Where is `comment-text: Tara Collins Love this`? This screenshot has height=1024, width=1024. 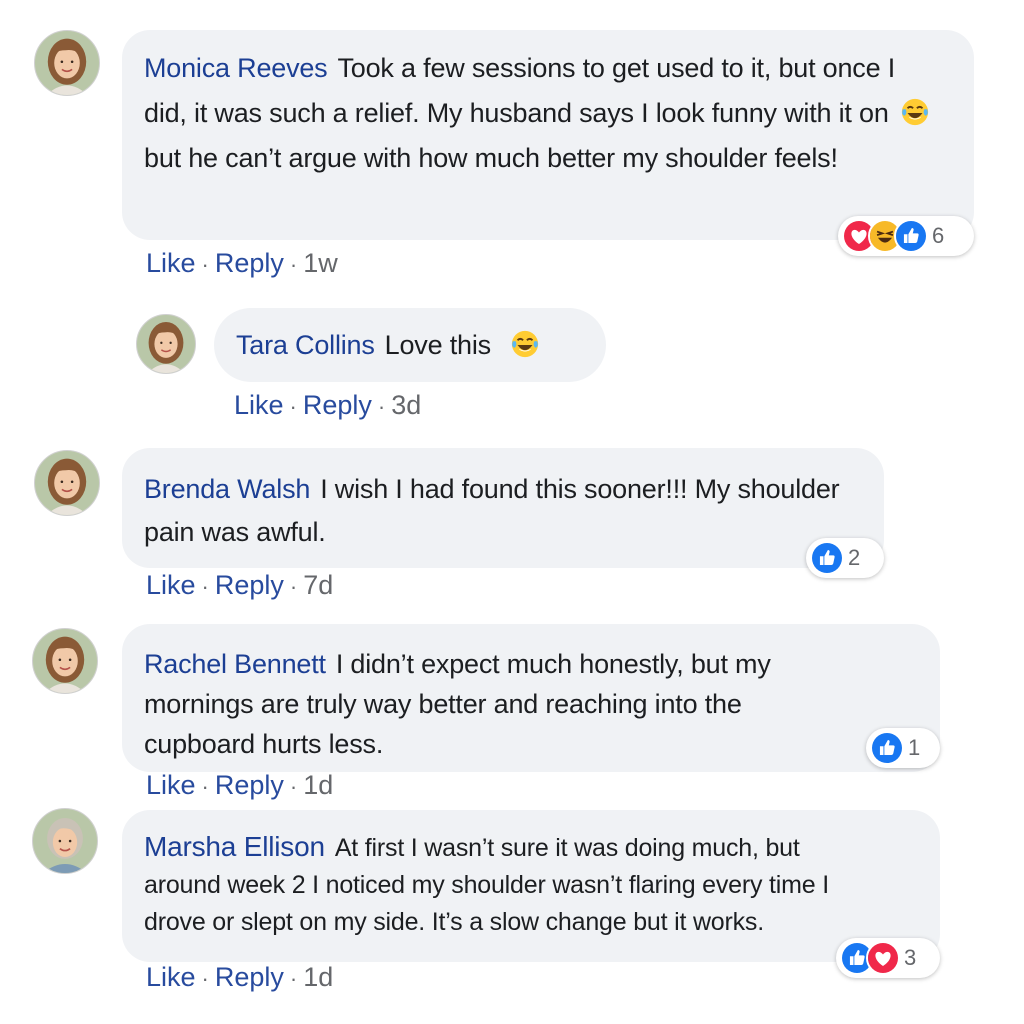 comment-text: Tara Collins Love this is located at coordinates (416, 345).